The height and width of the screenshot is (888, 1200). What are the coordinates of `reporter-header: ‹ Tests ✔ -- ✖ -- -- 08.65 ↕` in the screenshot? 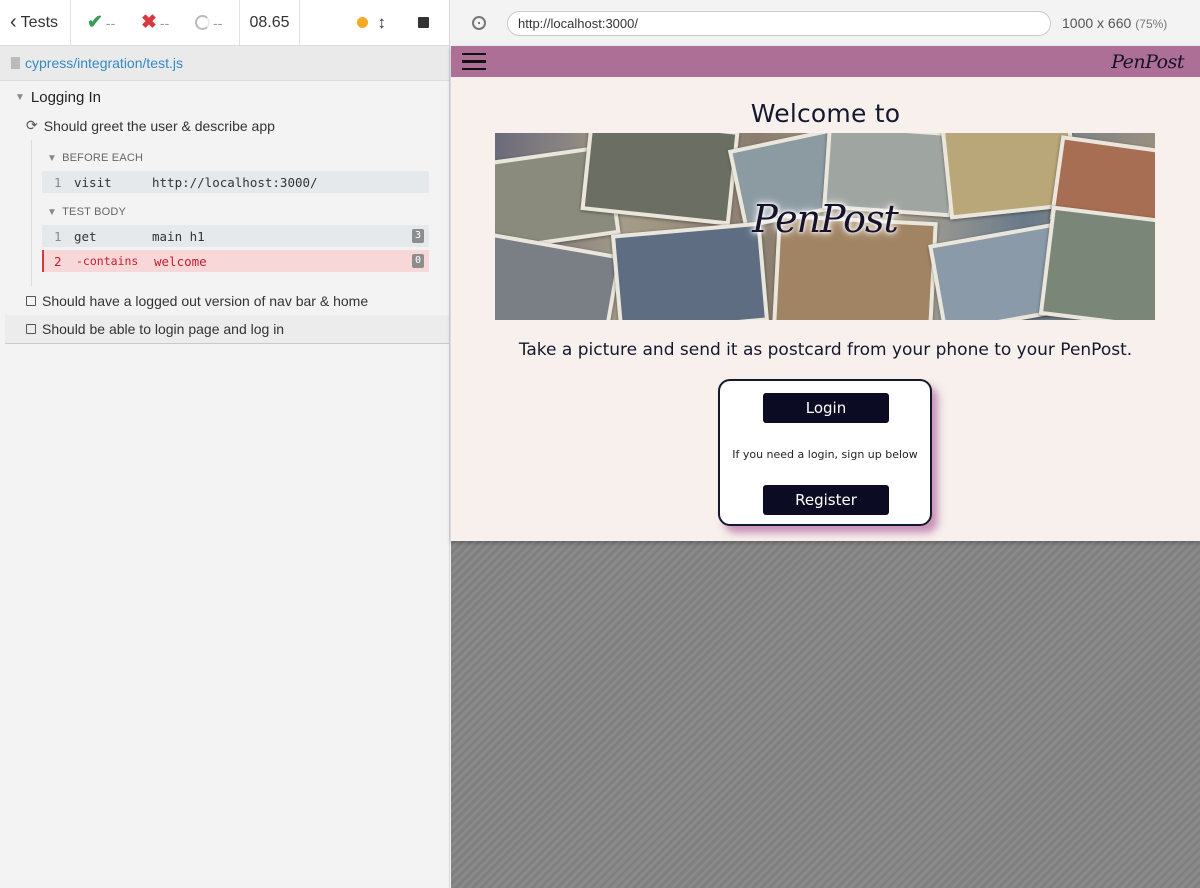 It's located at (224, 23).